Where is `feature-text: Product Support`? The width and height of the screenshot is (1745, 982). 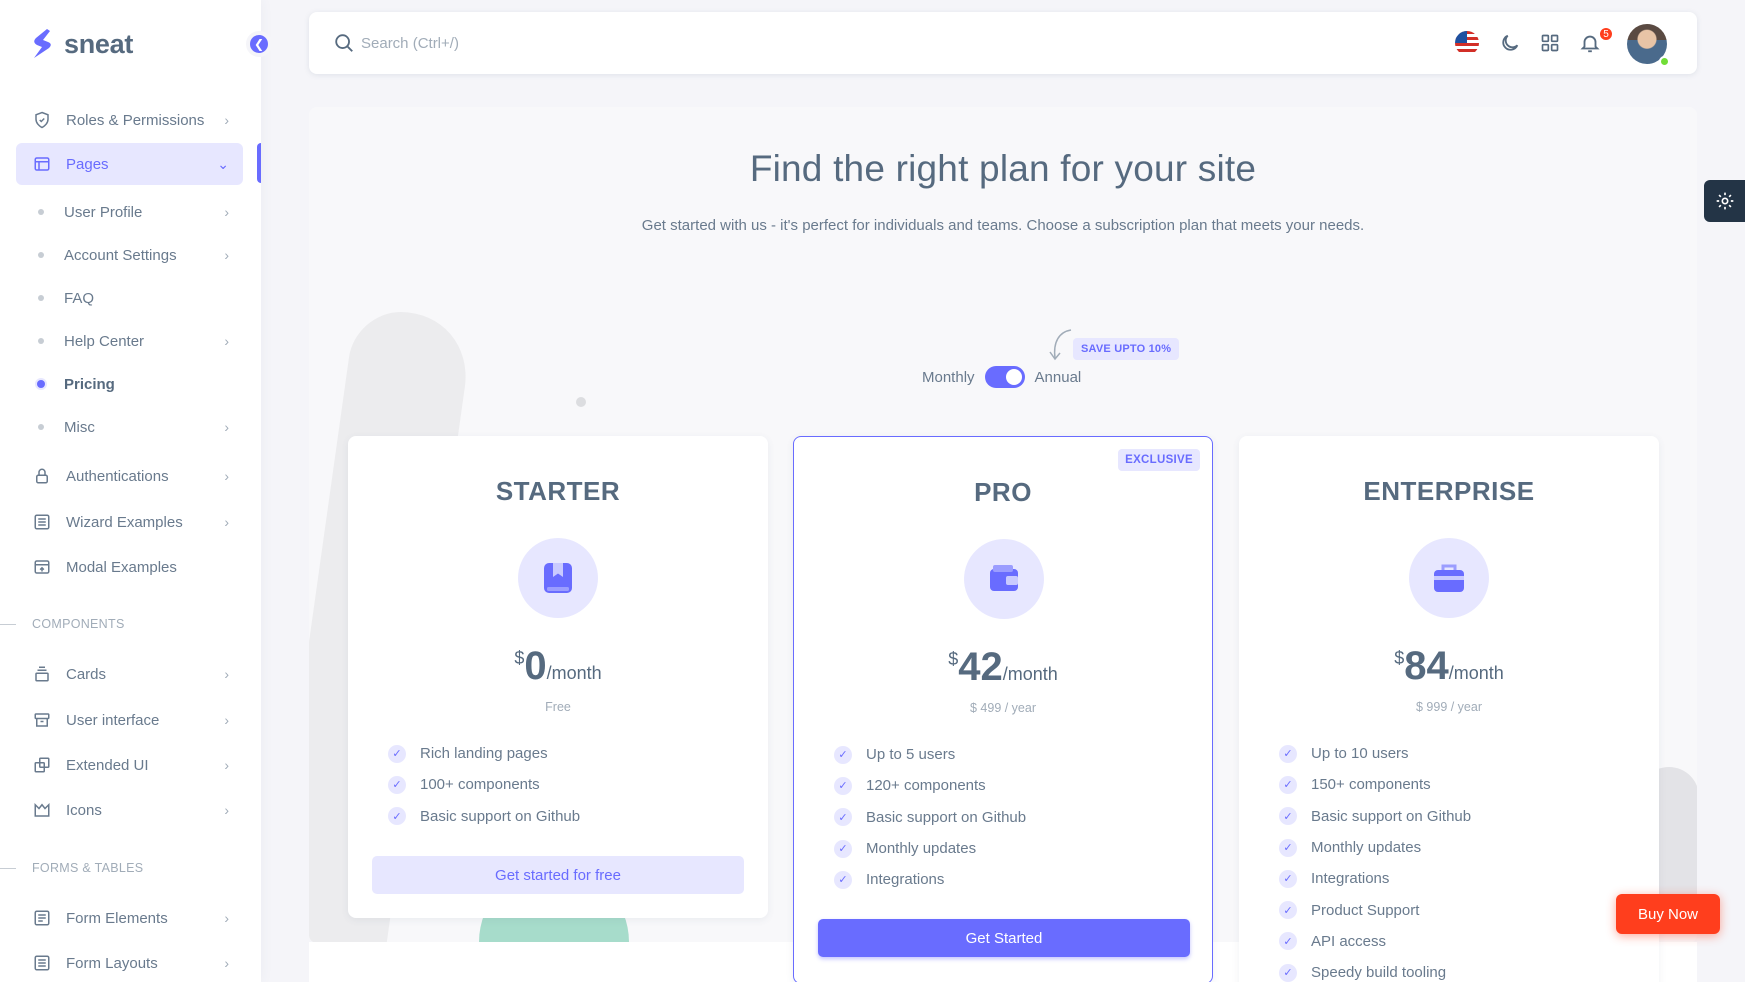
feature-text: Product Support is located at coordinates (1365, 910).